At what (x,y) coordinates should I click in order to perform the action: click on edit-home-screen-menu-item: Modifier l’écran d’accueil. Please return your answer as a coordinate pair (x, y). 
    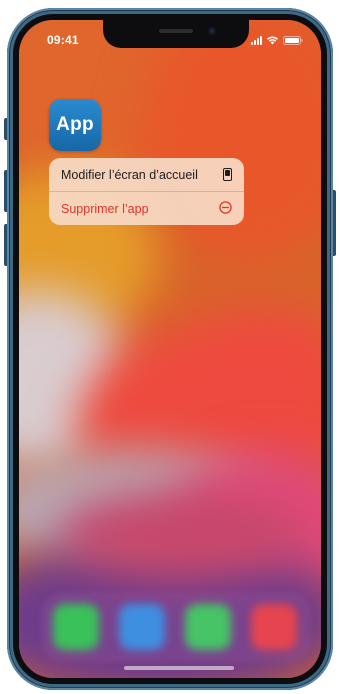
    Looking at the image, I should click on (146, 174).